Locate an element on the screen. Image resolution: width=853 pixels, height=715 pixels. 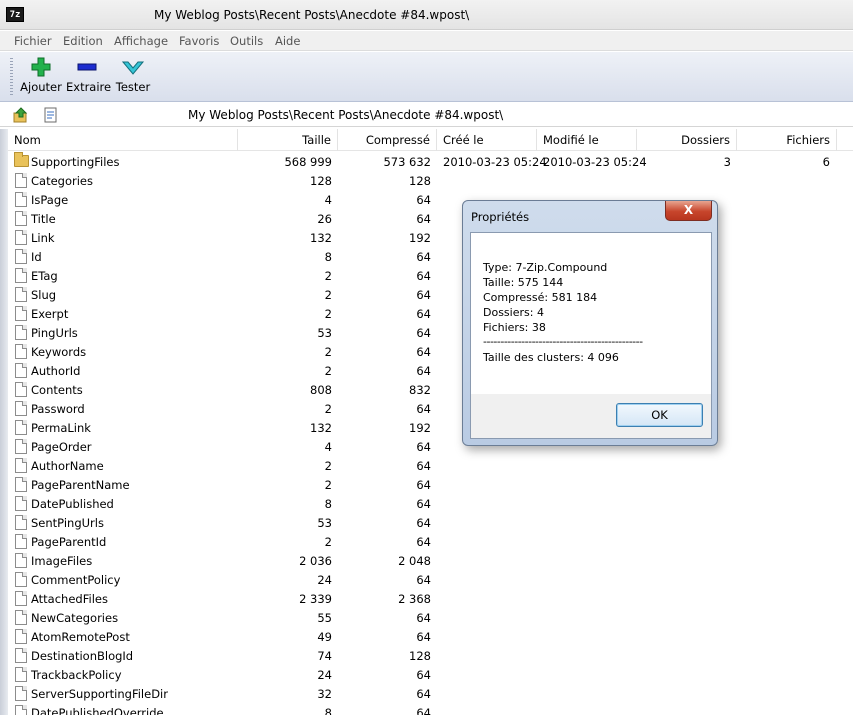
cell-name: SentPingUrls is located at coordinates (67, 523).